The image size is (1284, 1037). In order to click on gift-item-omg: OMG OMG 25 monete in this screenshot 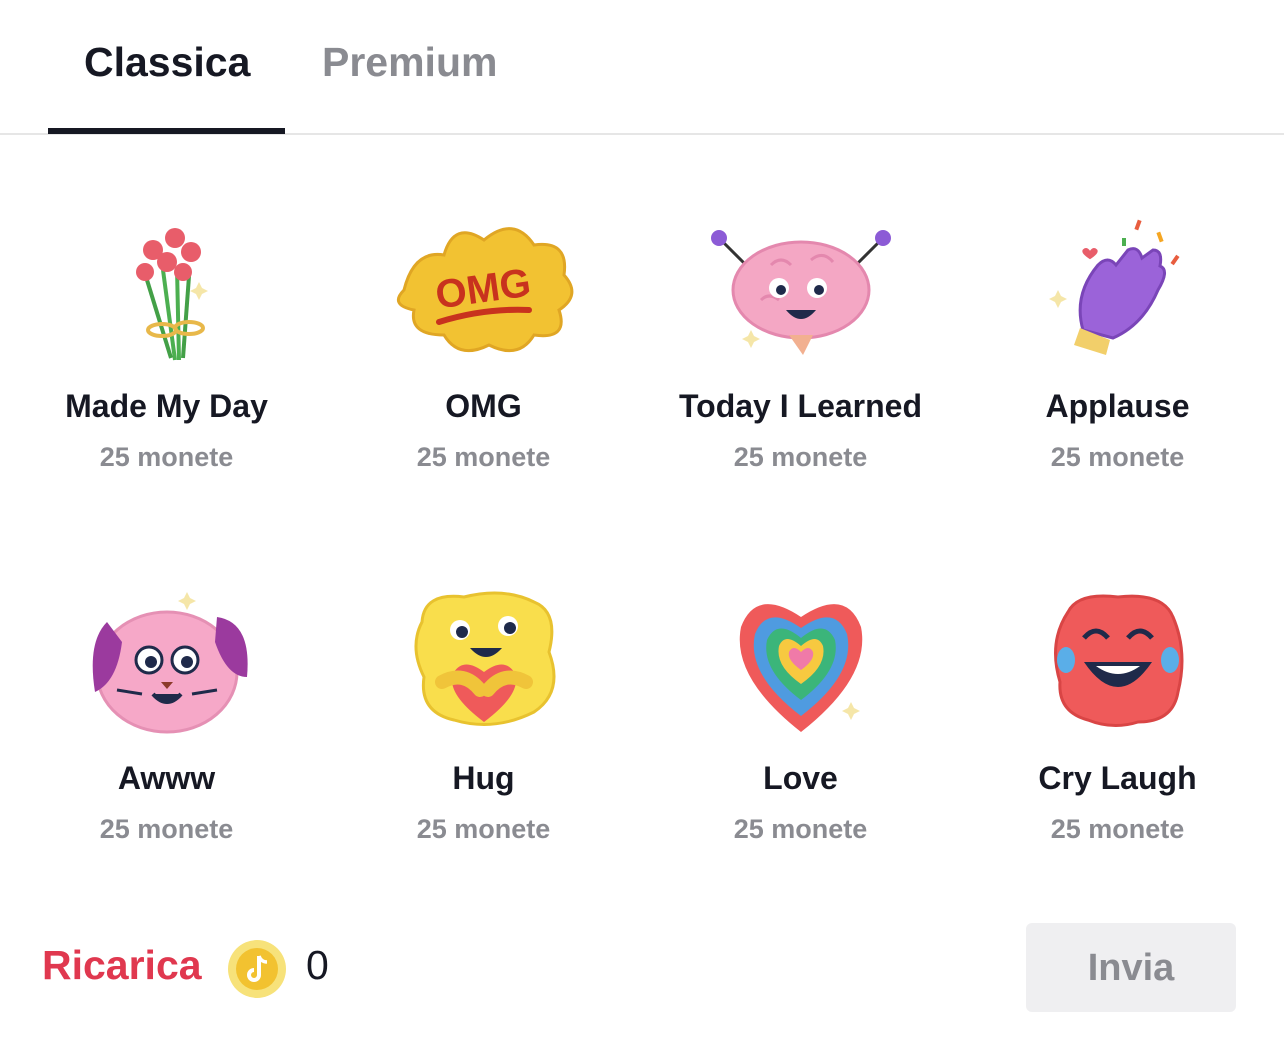, I will do `click(483, 375)`.